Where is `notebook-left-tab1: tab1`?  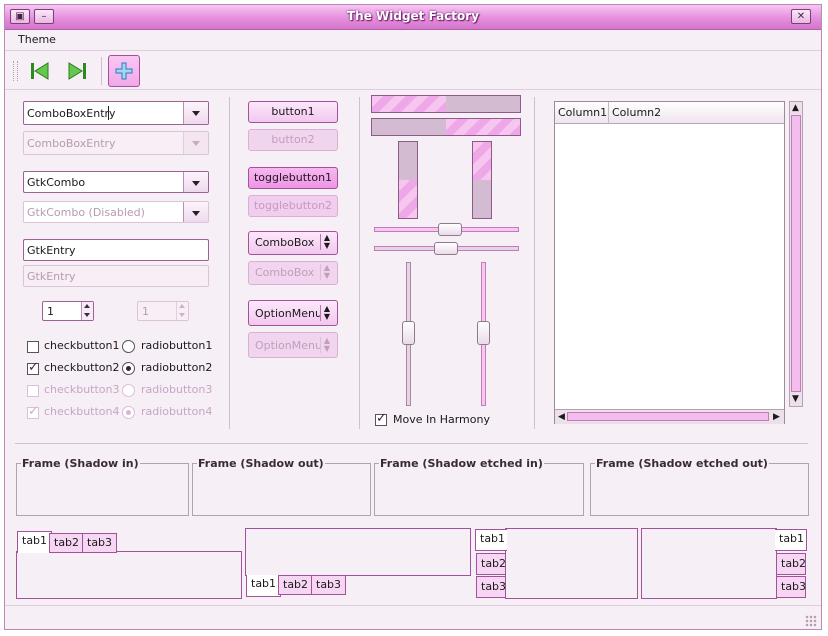 notebook-left-tab1: tab1 is located at coordinates (491, 540).